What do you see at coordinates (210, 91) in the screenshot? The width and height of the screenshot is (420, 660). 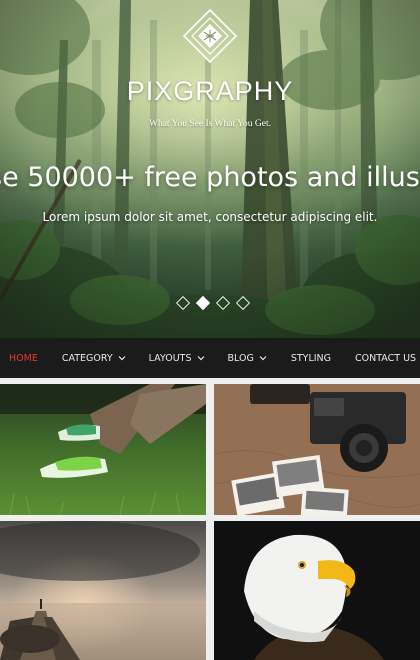 I see `site-title: PIXGRAPHY` at bounding box center [210, 91].